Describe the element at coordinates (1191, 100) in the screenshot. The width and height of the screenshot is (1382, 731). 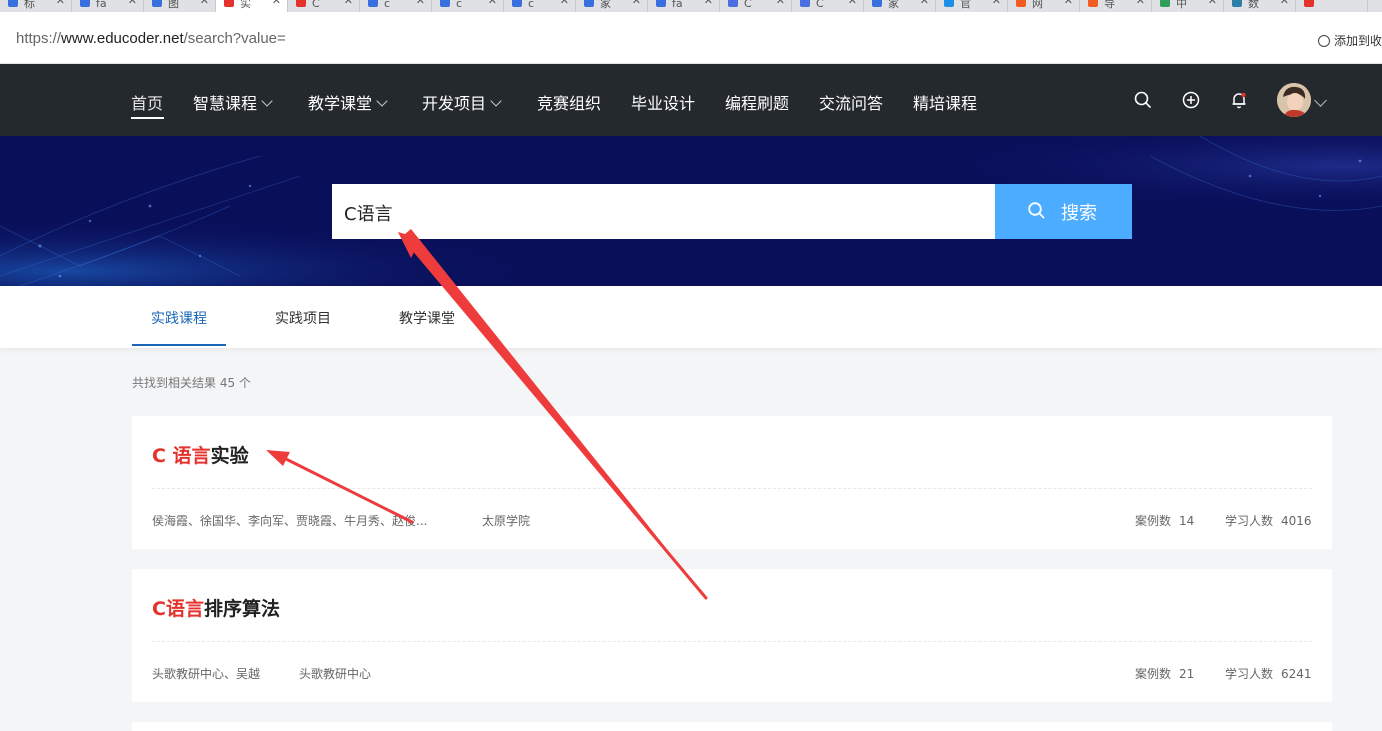
I see `add-circle-icon` at that location.